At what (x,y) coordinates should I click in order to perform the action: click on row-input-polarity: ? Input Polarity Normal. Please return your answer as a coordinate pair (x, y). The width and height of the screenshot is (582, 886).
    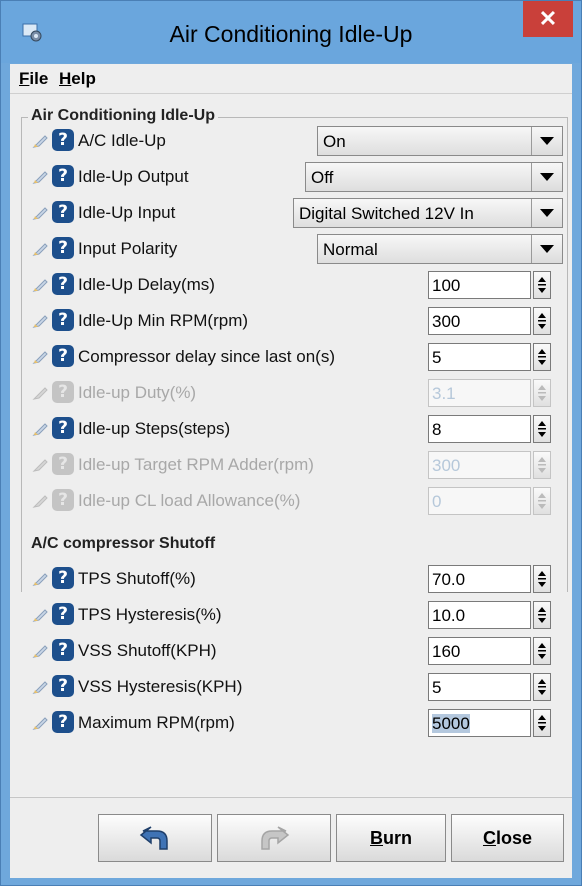
    Looking at the image, I should click on (291, 248).